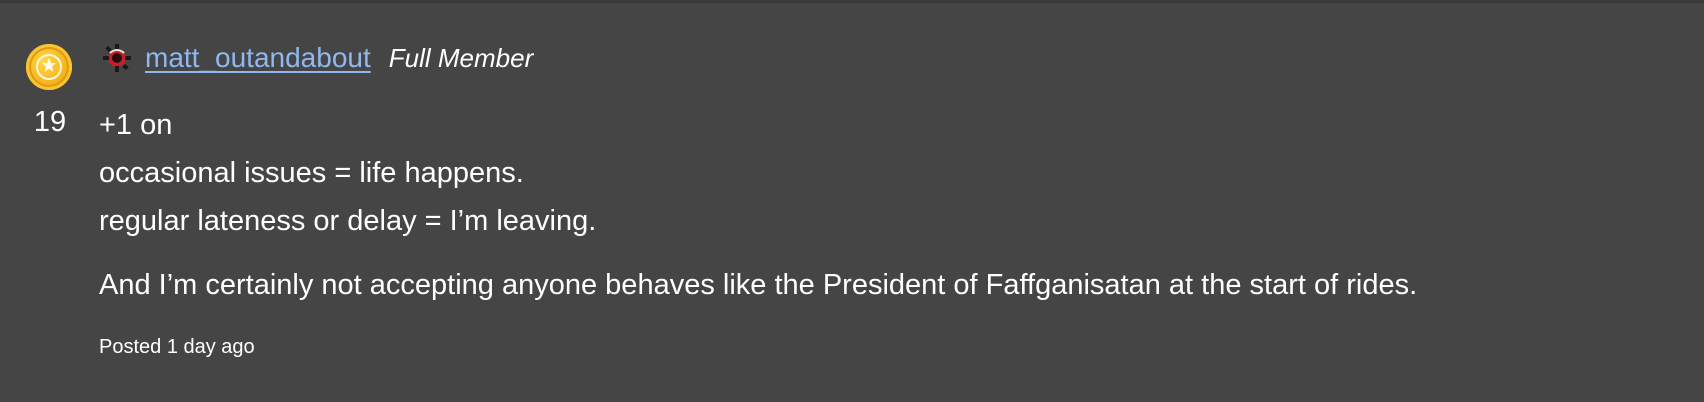 This screenshot has height=402, width=1704. I want to click on username-link: matt_outandabout, so click(258, 58).